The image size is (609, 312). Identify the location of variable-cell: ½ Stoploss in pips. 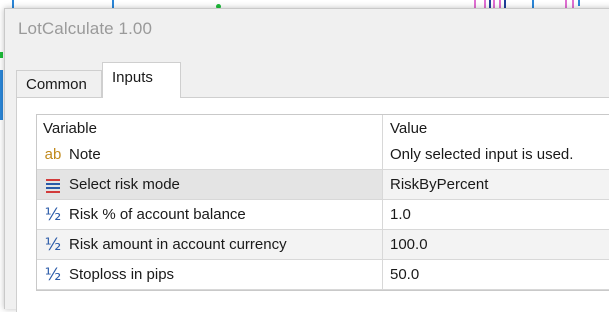
(209, 274).